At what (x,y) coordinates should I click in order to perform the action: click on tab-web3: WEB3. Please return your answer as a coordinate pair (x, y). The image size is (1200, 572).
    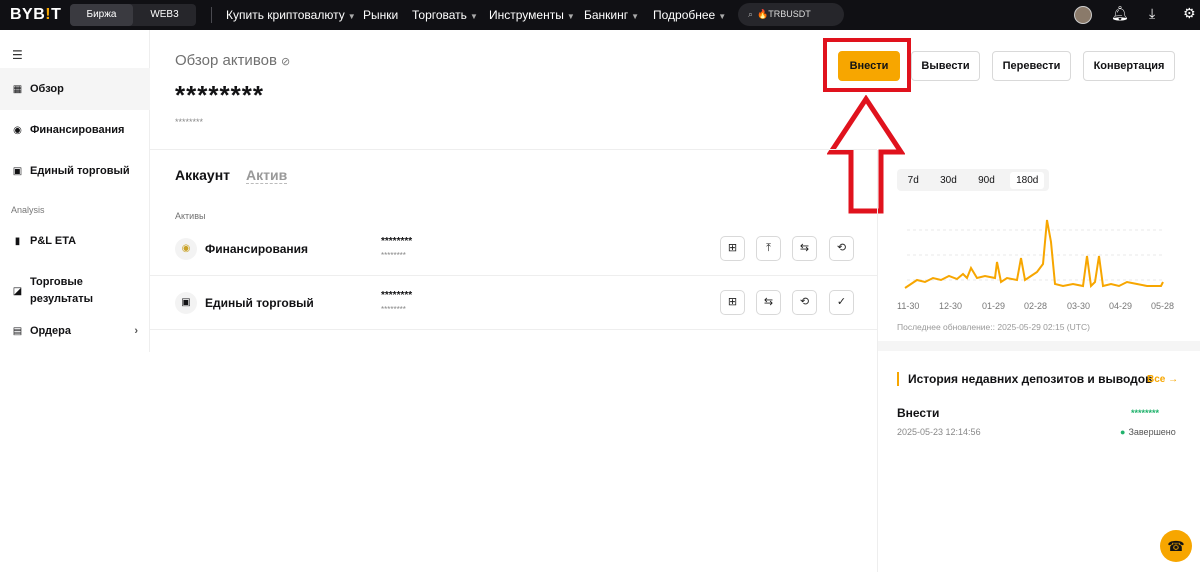
    Looking at the image, I should click on (164, 15).